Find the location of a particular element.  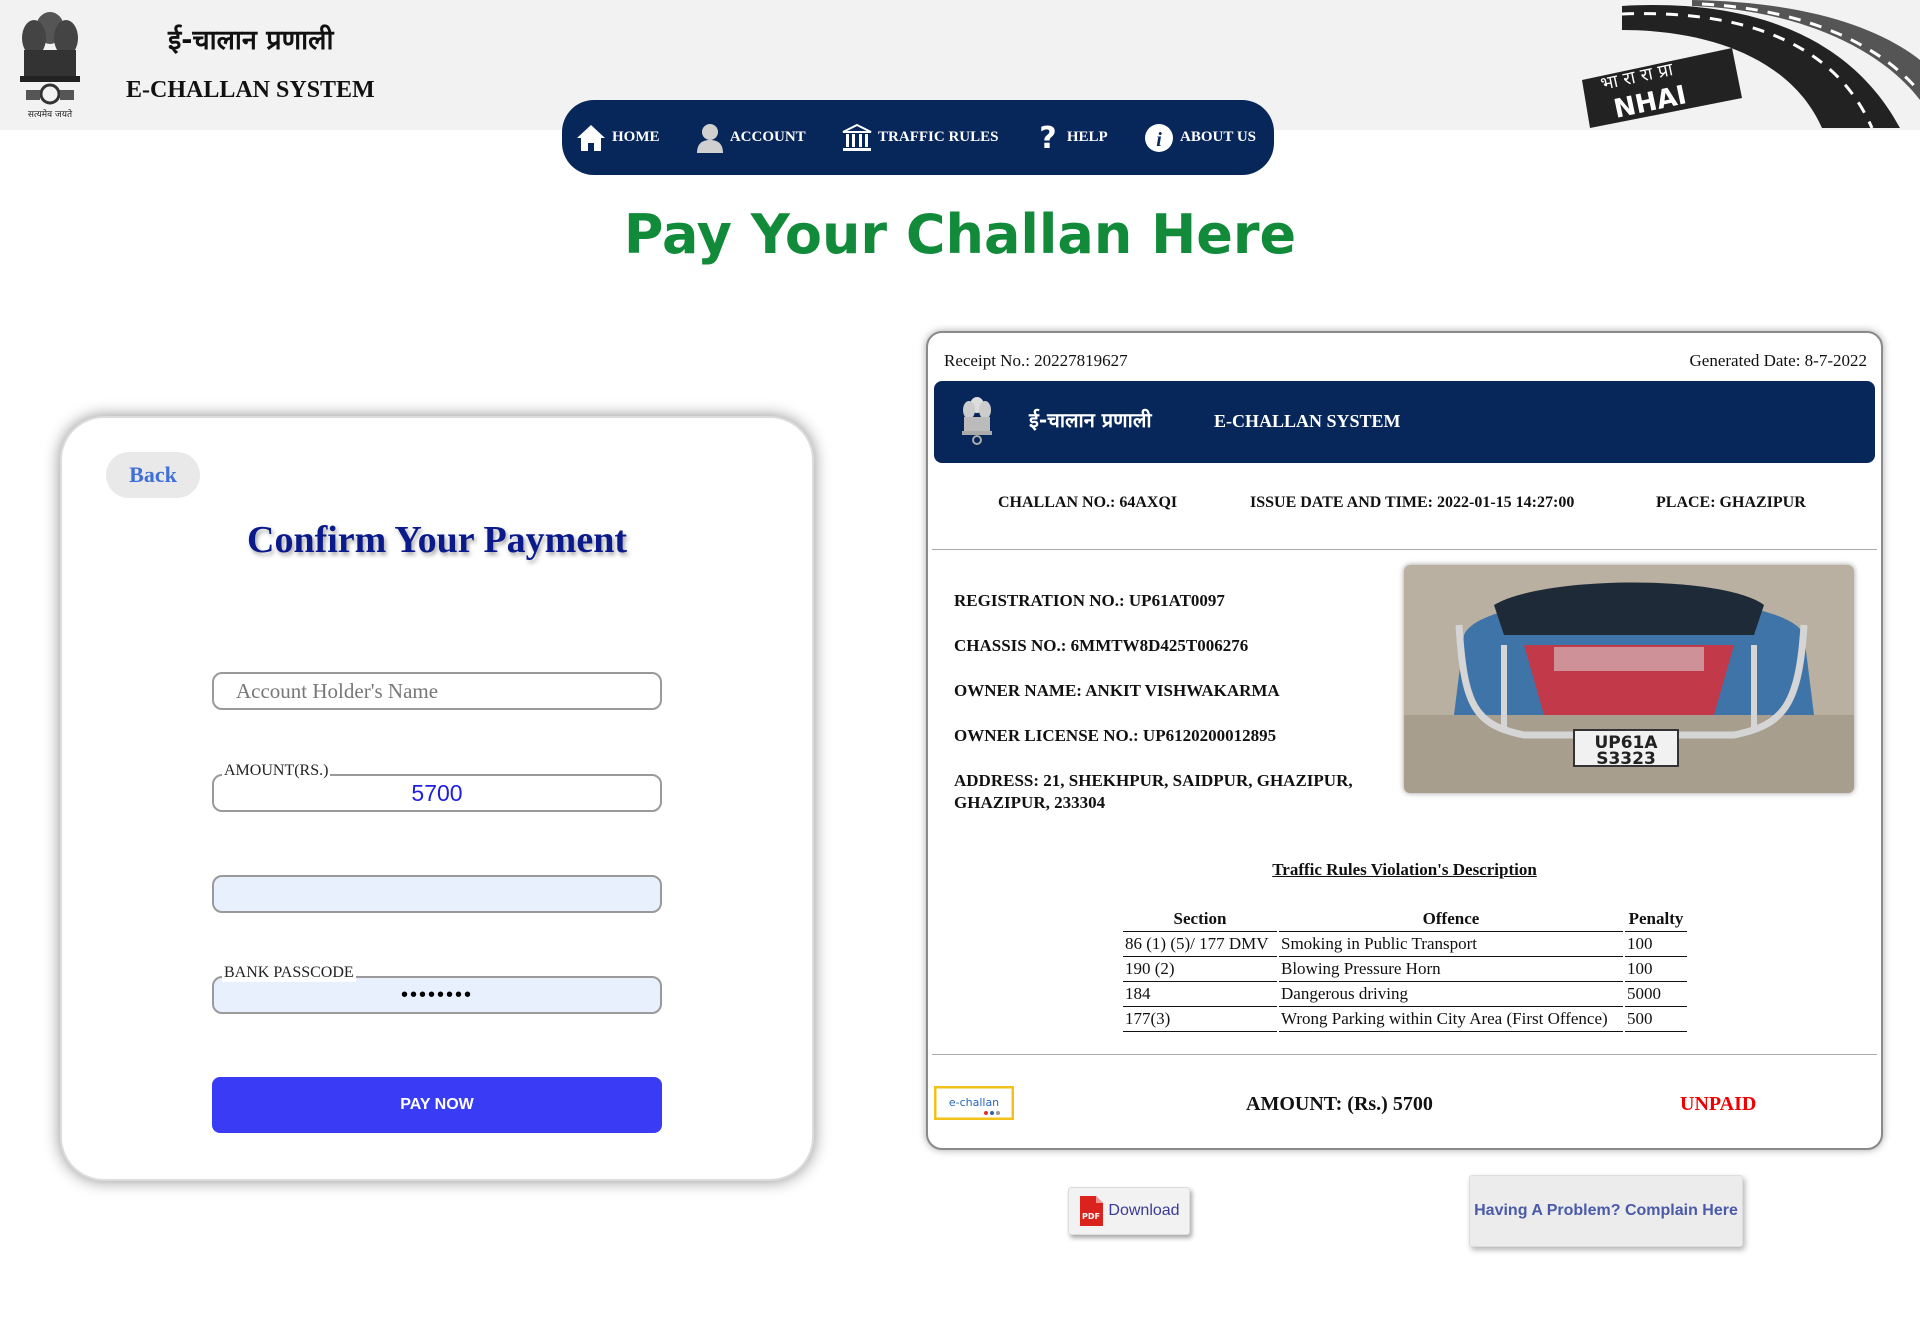

echallan-logo-text: e-challan is located at coordinates (974, 1102).